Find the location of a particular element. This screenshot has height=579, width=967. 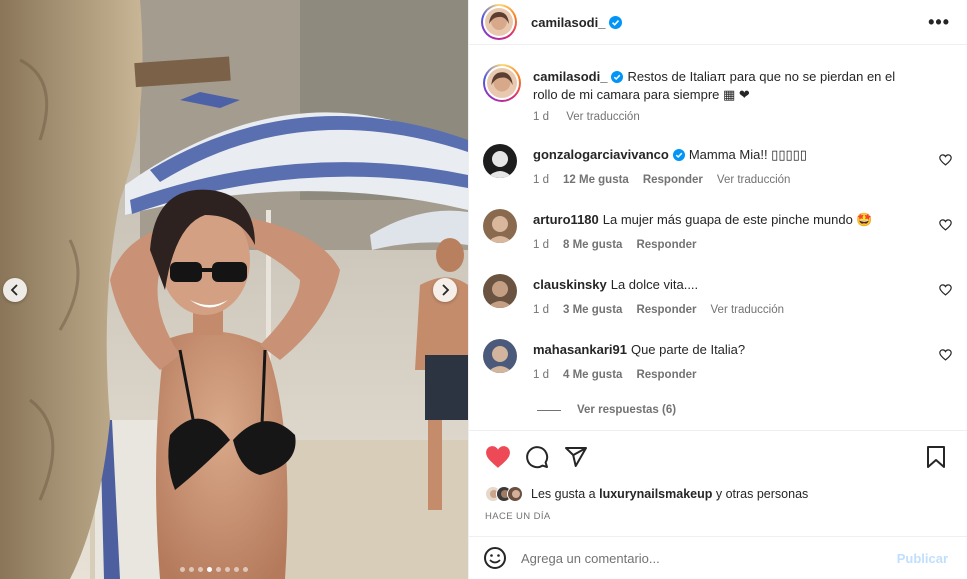

likes-prefix: Les gusta a is located at coordinates (563, 494).